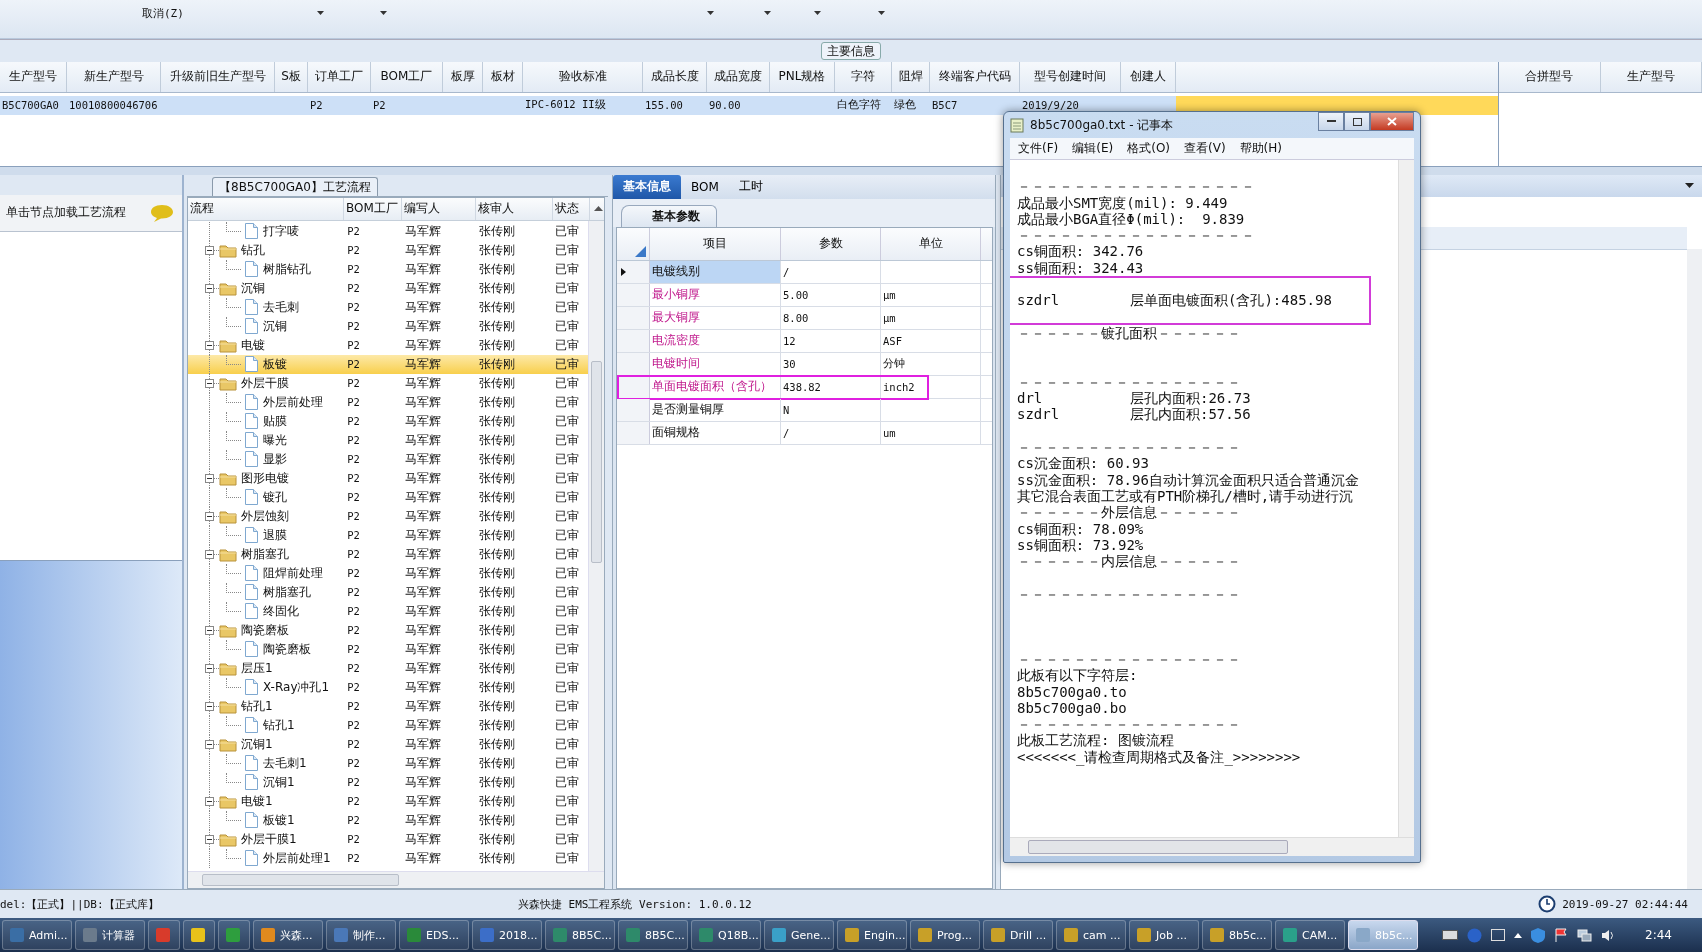 The width and height of the screenshot is (1702, 952). Describe the element at coordinates (291, 76) in the screenshot. I see `column-header: S板` at that location.